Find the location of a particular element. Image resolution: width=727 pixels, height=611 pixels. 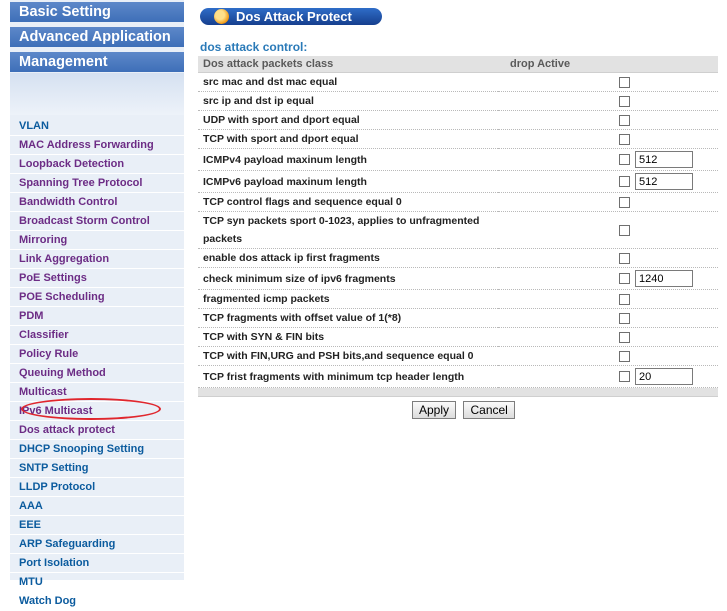

sidebar-item: Spanning Tree Protocol is located at coordinates (97, 183).